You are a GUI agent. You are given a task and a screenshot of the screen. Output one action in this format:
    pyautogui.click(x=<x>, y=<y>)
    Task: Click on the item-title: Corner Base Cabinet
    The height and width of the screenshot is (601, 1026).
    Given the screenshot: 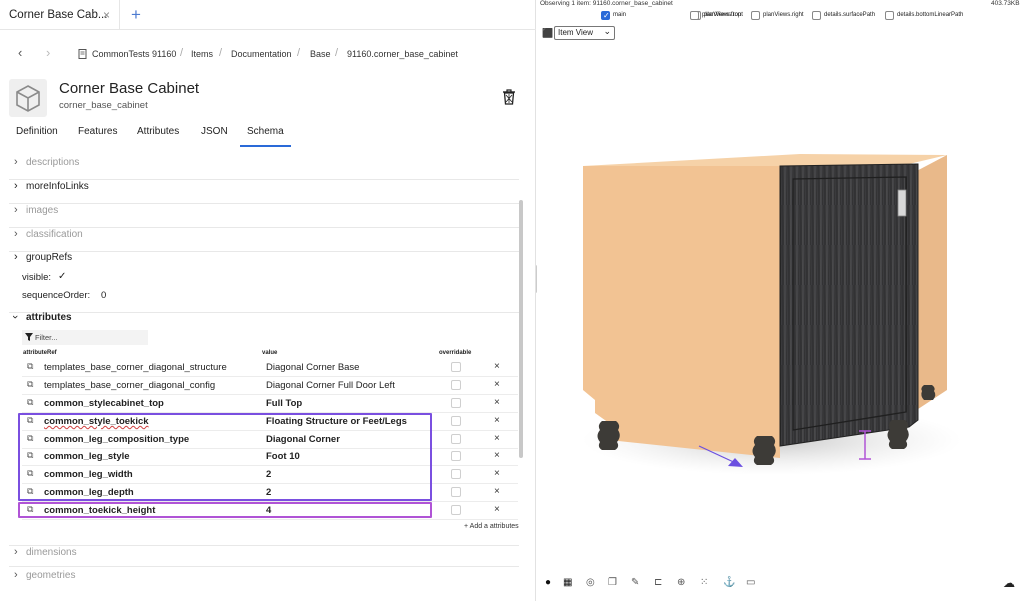 What is the action you would take?
    pyautogui.click(x=129, y=88)
    